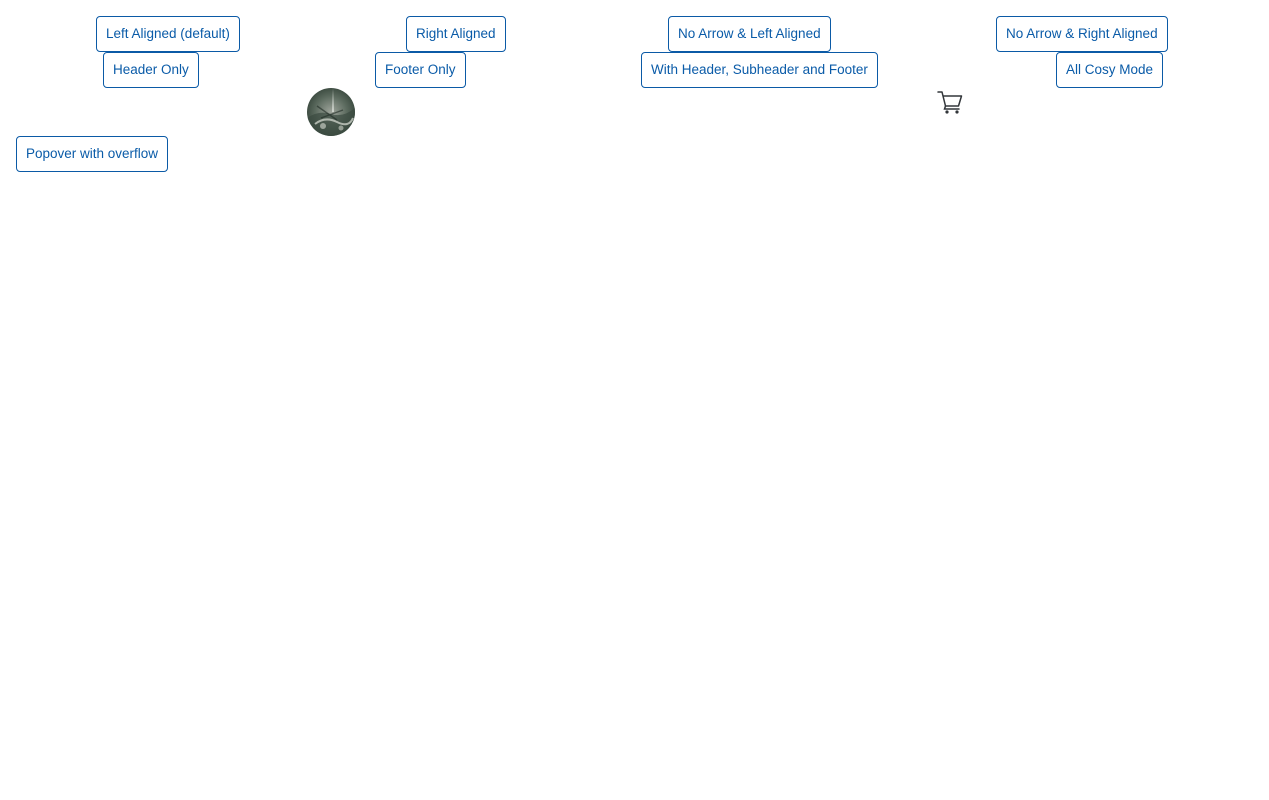 This screenshot has height=800, width=1269. I want to click on no-arrow-right-aligned-button: No Arrow & Right Aligned, so click(1082, 34).